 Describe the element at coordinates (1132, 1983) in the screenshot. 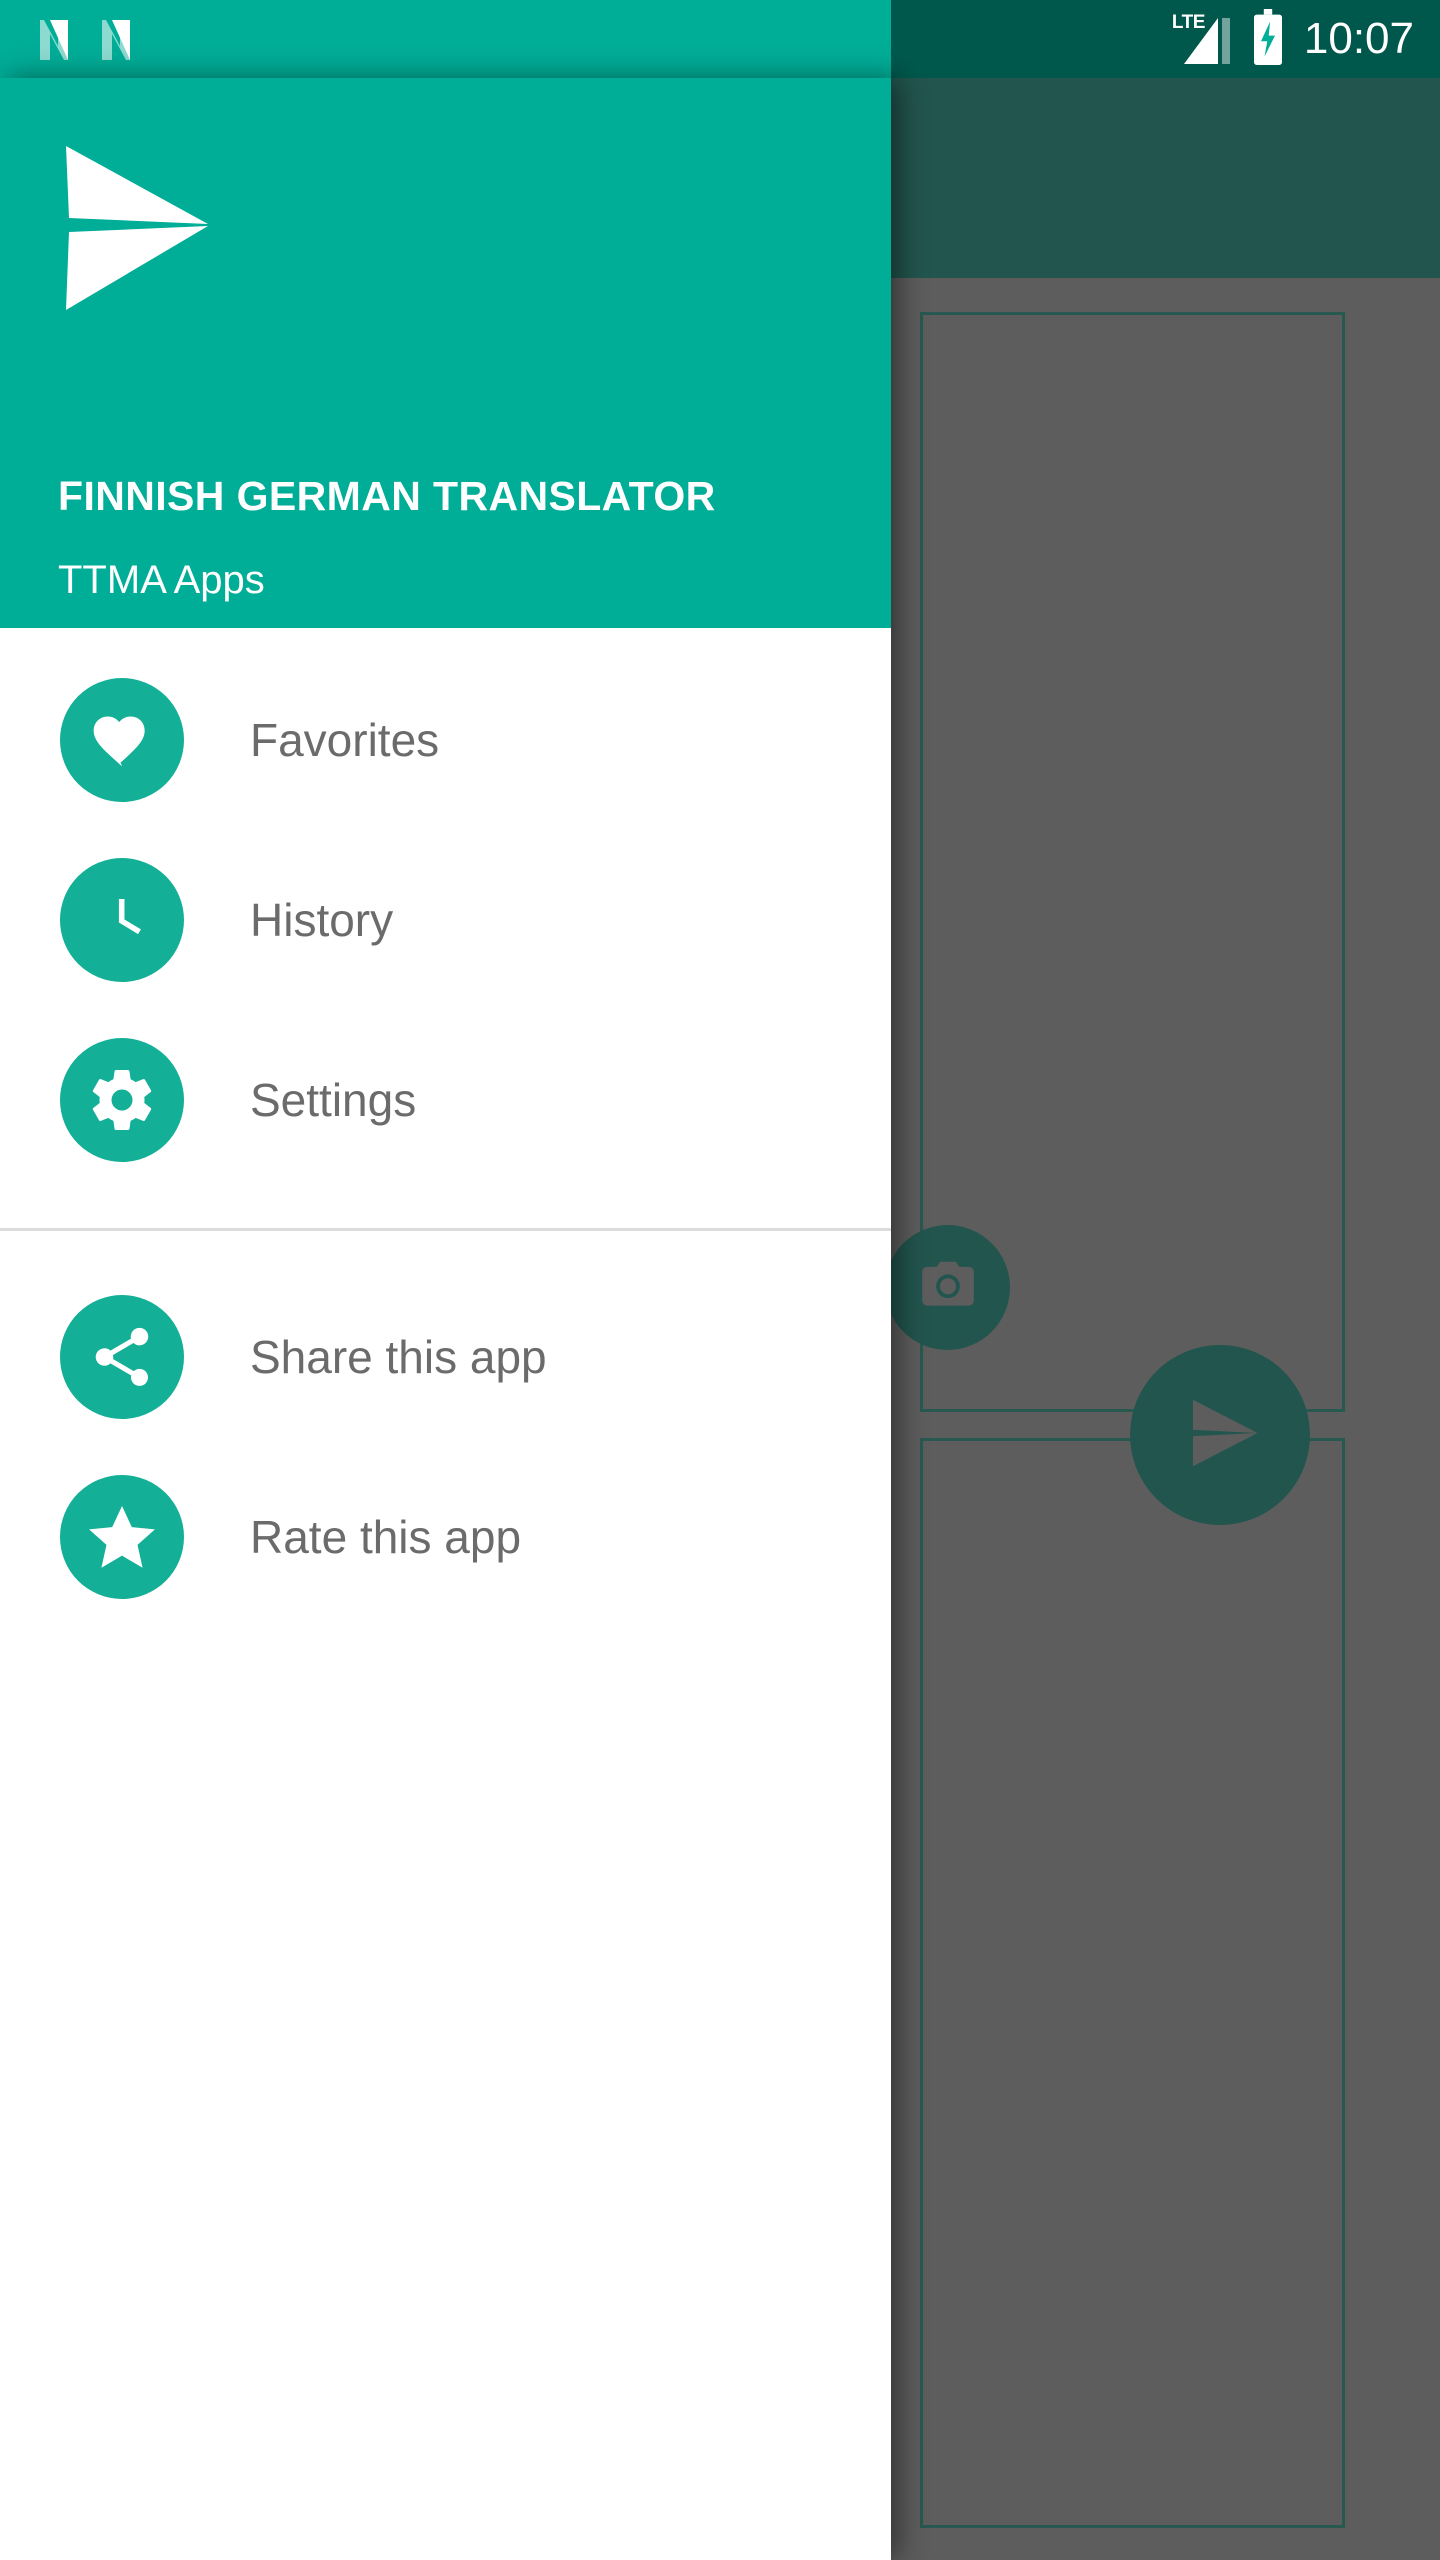

I see `target-text-card` at that location.